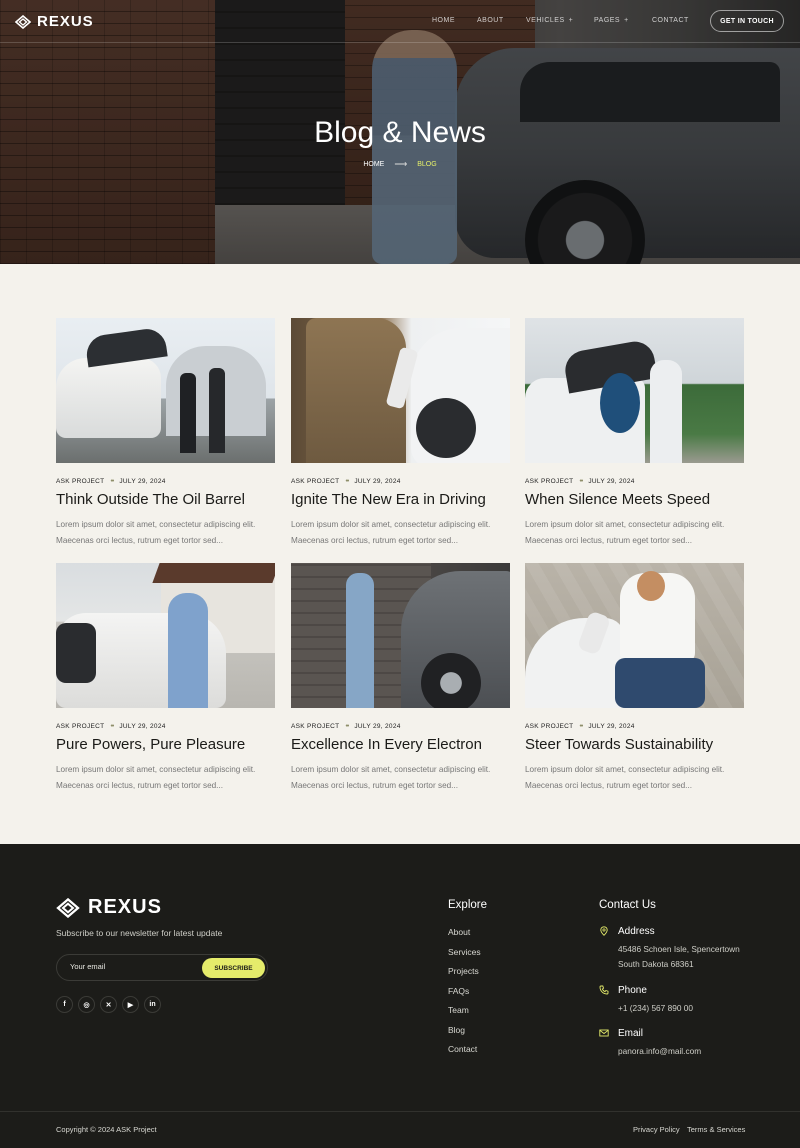 The width and height of the screenshot is (800, 1148). I want to click on get-in-touch-button: GET IN TOUCH, so click(747, 21).